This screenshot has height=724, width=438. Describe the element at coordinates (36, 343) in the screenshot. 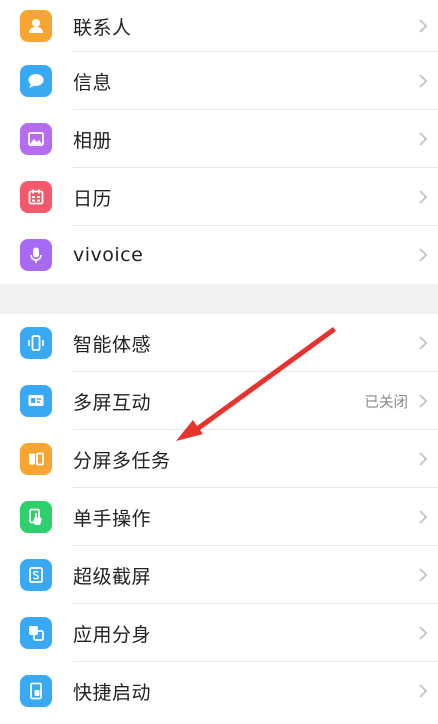

I see `motion-icon` at that location.